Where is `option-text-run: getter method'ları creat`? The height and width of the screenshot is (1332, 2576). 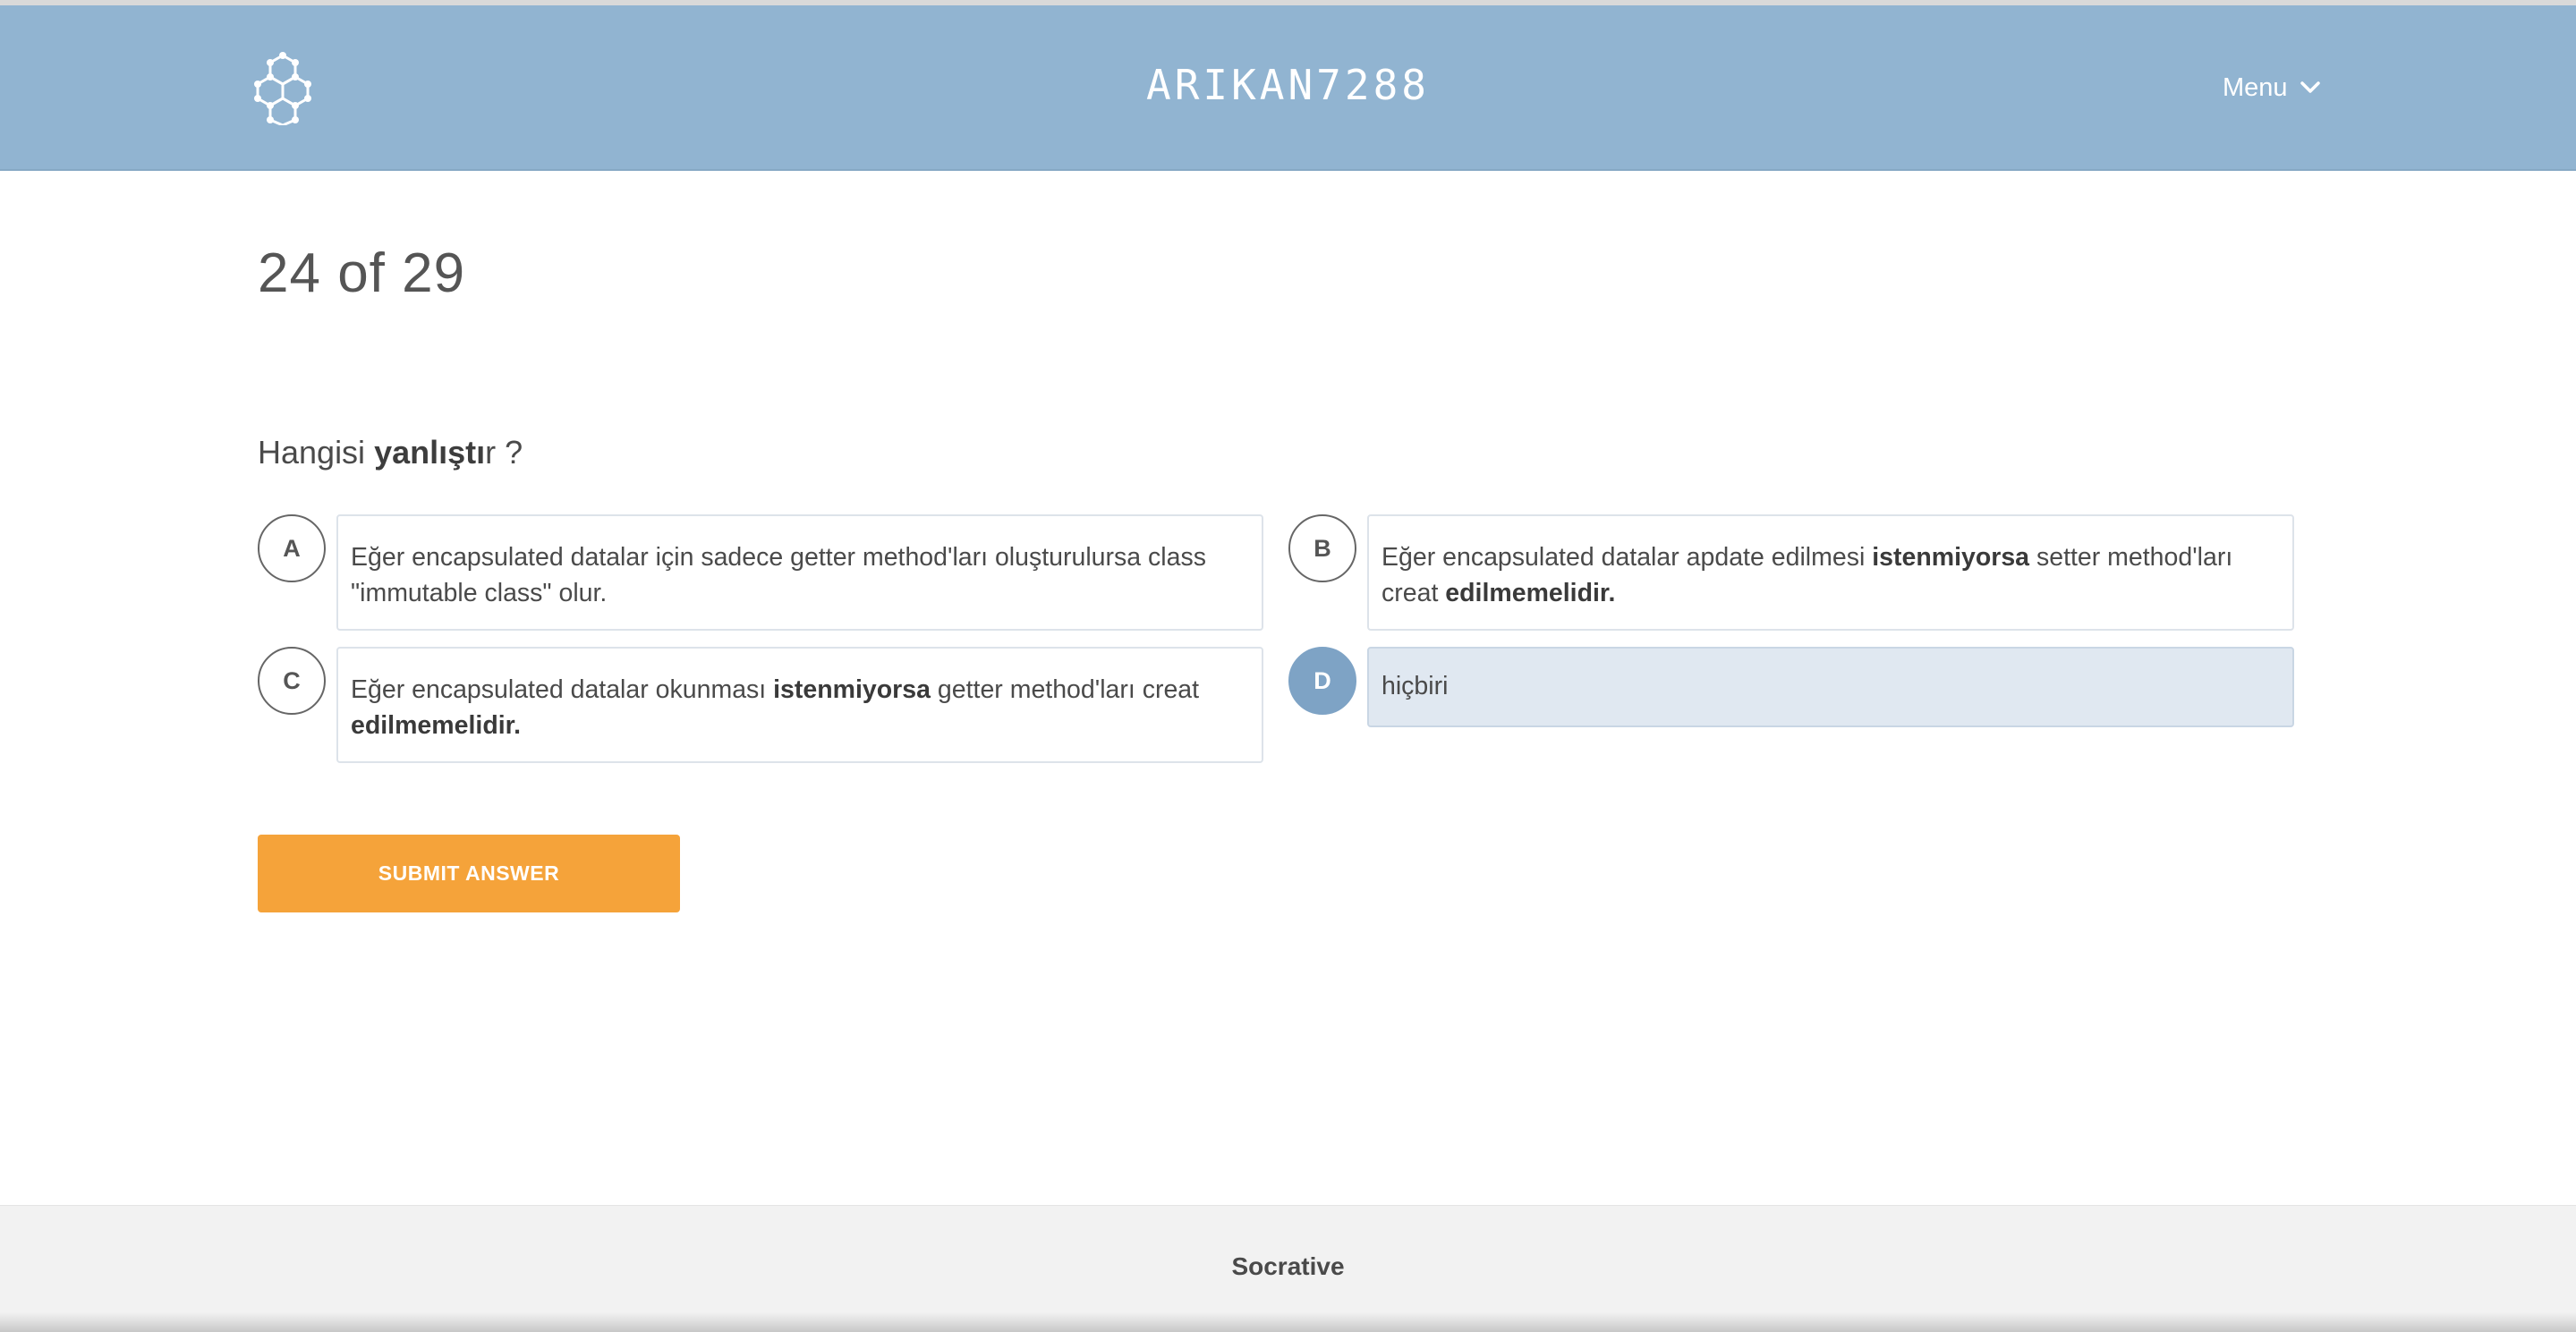
option-text-run: getter method'ları creat is located at coordinates (1065, 689).